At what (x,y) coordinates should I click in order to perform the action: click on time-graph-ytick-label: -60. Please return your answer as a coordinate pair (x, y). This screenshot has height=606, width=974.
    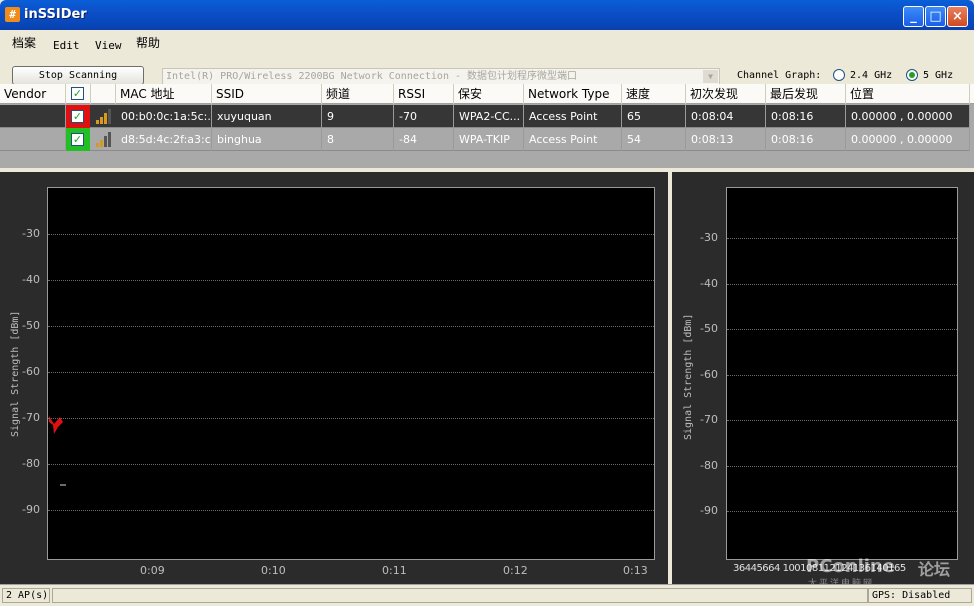
    Looking at the image, I should click on (31, 371).